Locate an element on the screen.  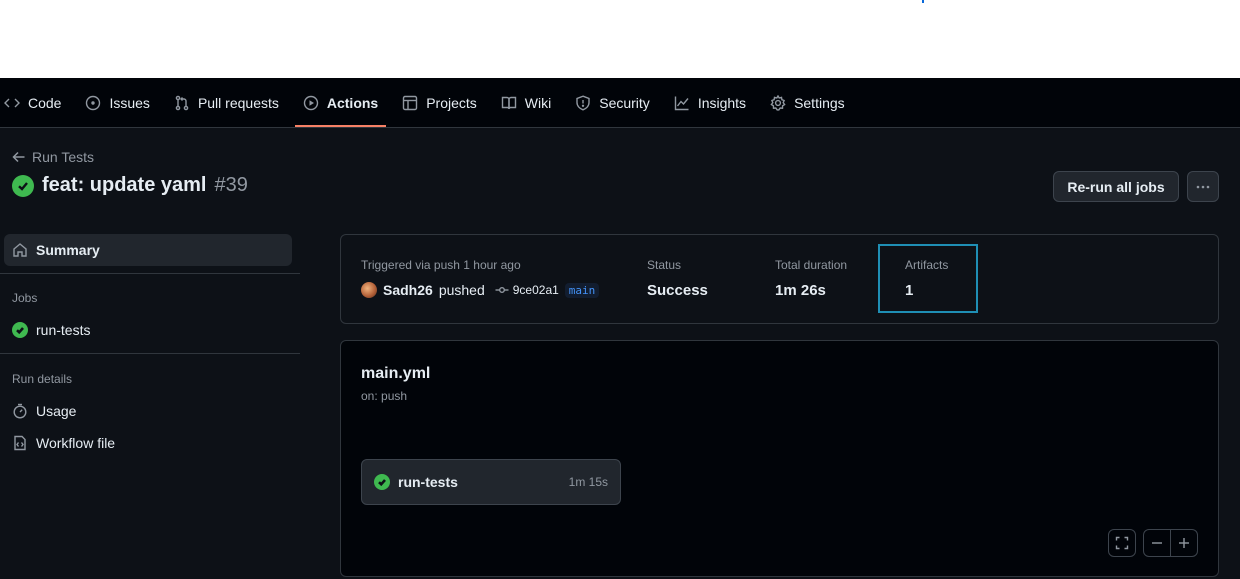
tab-insights-label: Insights is located at coordinates (722, 102).